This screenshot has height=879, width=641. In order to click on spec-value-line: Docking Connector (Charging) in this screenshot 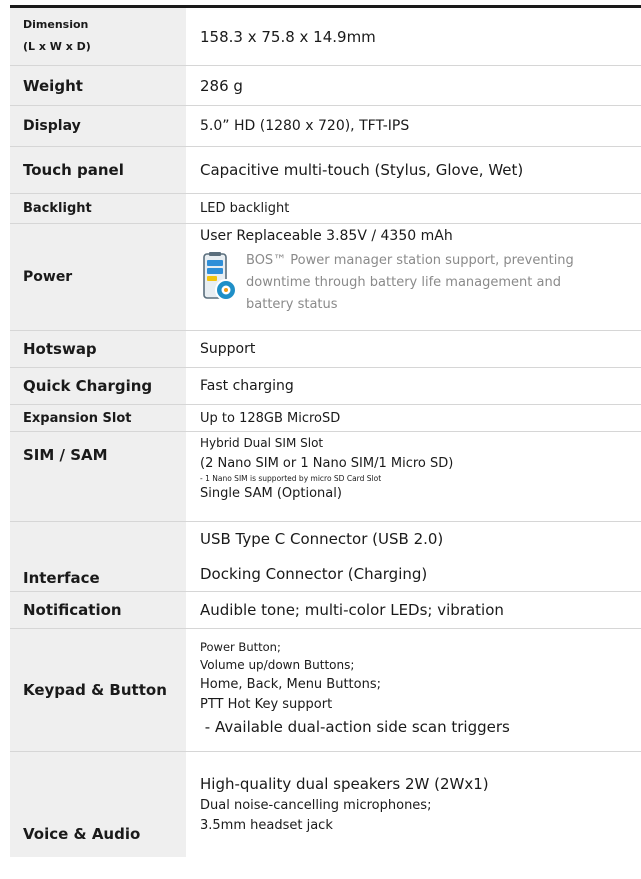, I will do `click(314, 573)`.